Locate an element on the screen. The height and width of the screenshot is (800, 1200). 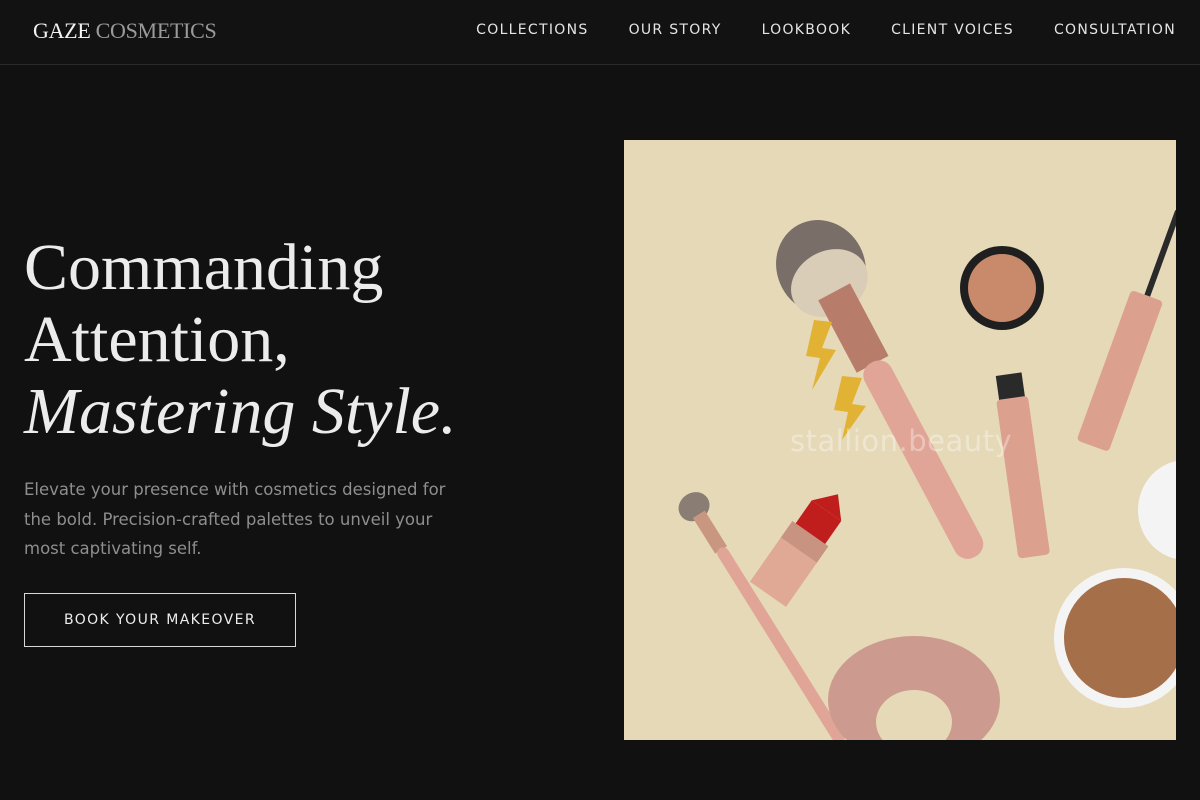
blush-compact is located at coordinates (1002, 288).